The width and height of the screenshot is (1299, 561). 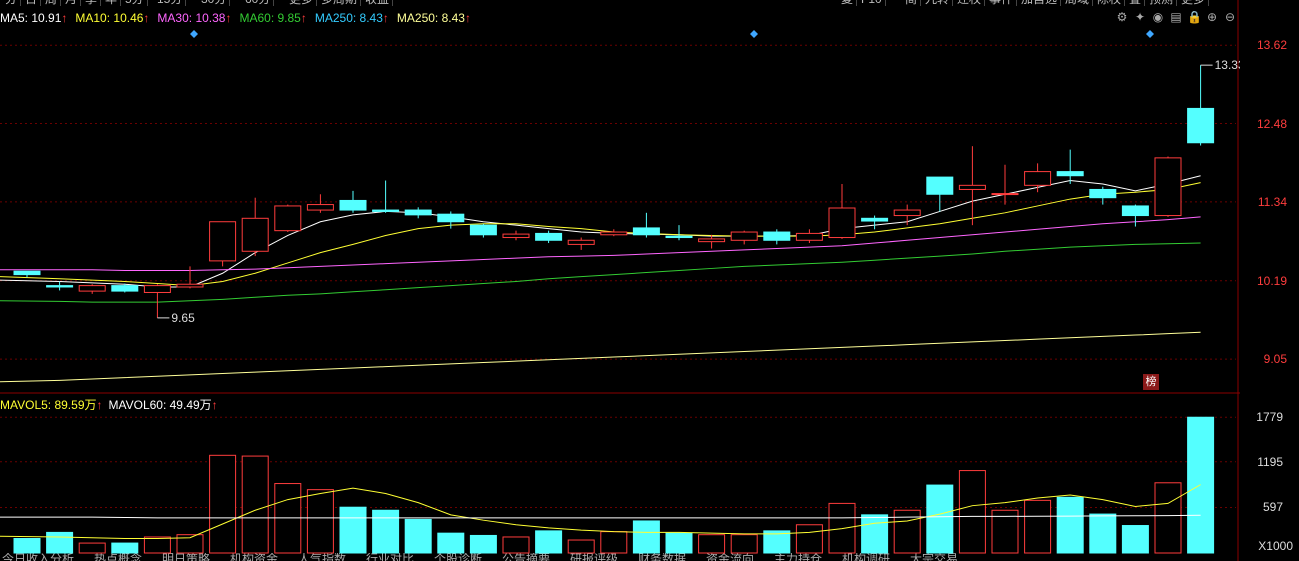 What do you see at coordinates (1227, 65) in the screenshot?
I see `high-price-label: 13.33` at bounding box center [1227, 65].